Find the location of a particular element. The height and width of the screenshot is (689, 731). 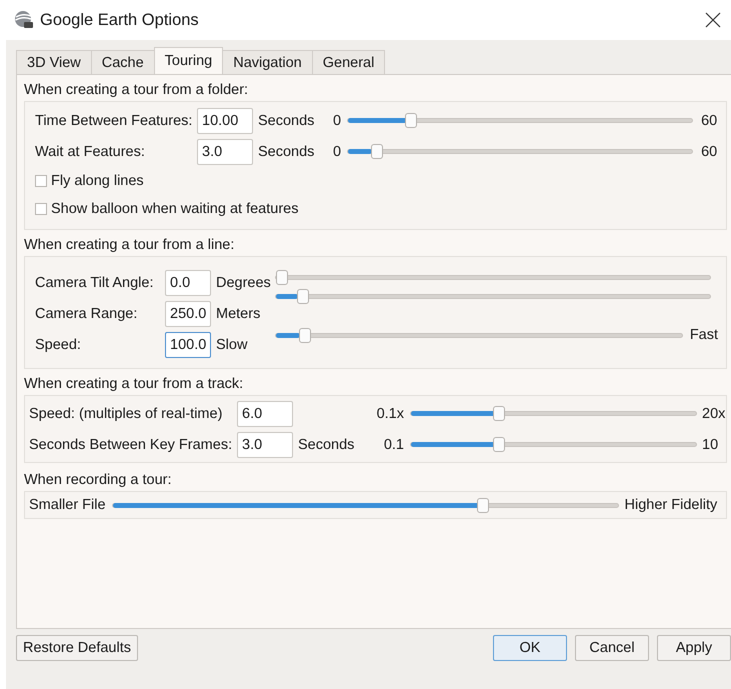

input-field: 100.0 is located at coordinates (188, 345).